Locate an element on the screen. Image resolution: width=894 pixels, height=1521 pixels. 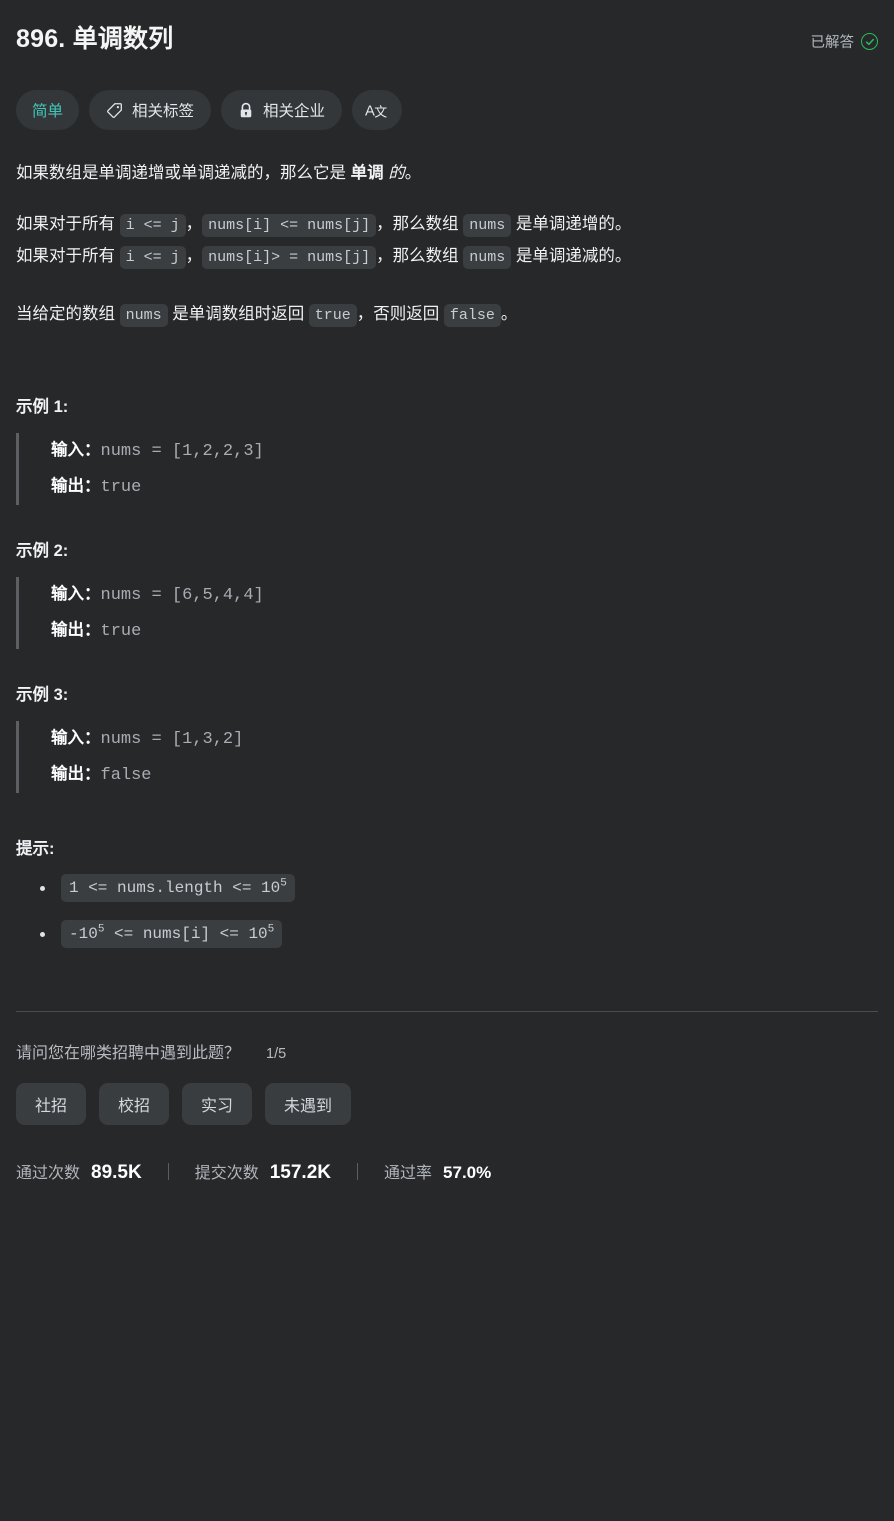
desc-italic: 的 is located at coordinates (396, 173).